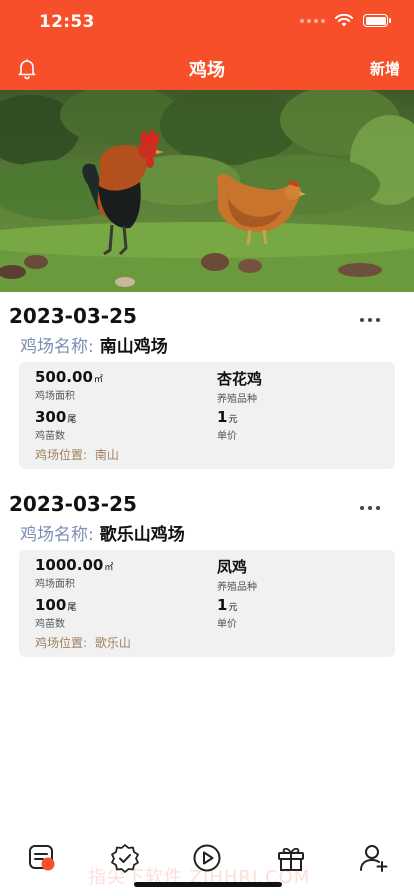  I want to click on status-bar: 12:53, so click(207, 23).